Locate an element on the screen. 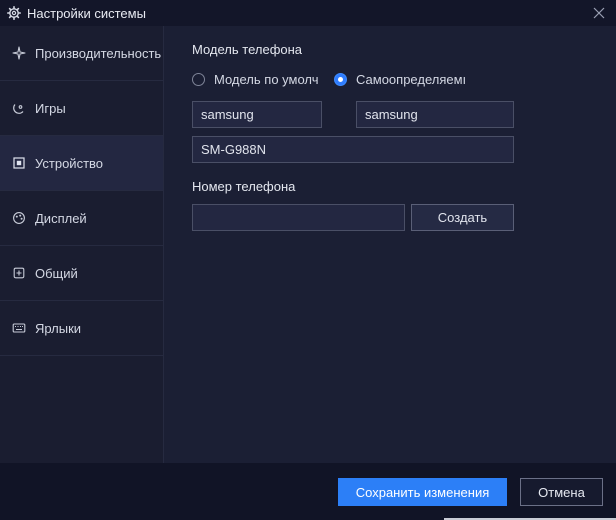  phone-model-options: Модель по умолч Самоопределяемı is located at coordinates (330, 79).